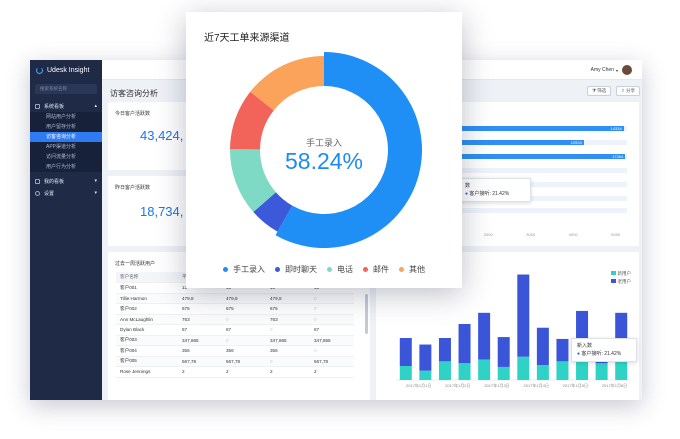  Describe the element at coordinates (323, 161) in the screenshot. I see `donut-center-value: 58.24%` at that location.